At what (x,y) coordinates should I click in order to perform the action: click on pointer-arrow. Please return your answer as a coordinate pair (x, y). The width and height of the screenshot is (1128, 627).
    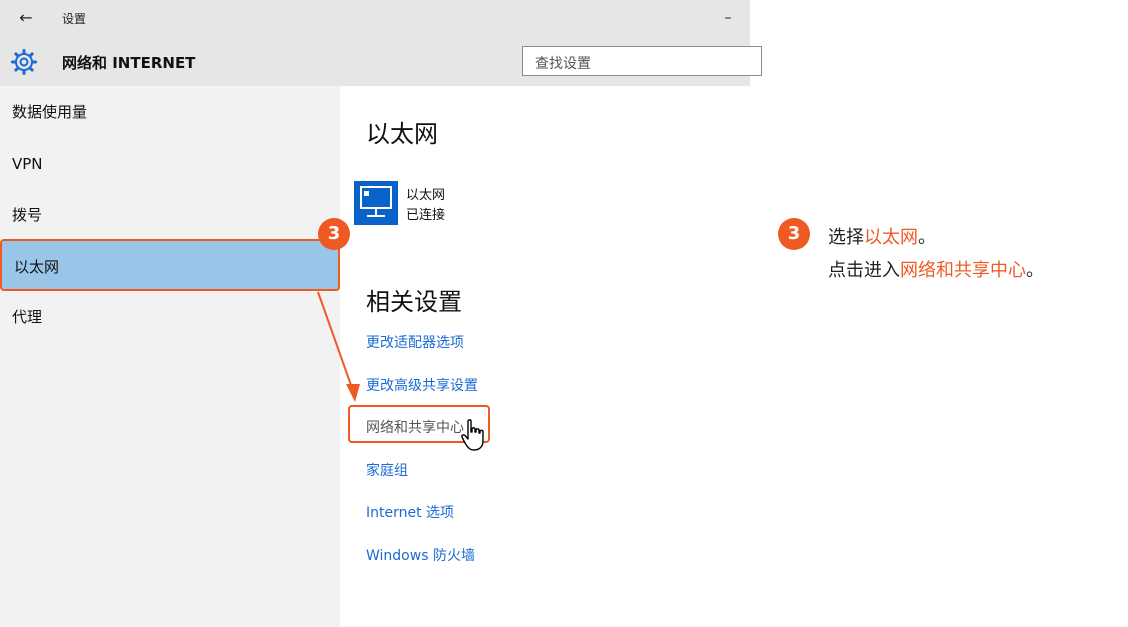
    Looking at the image, I should click on (338, 346).